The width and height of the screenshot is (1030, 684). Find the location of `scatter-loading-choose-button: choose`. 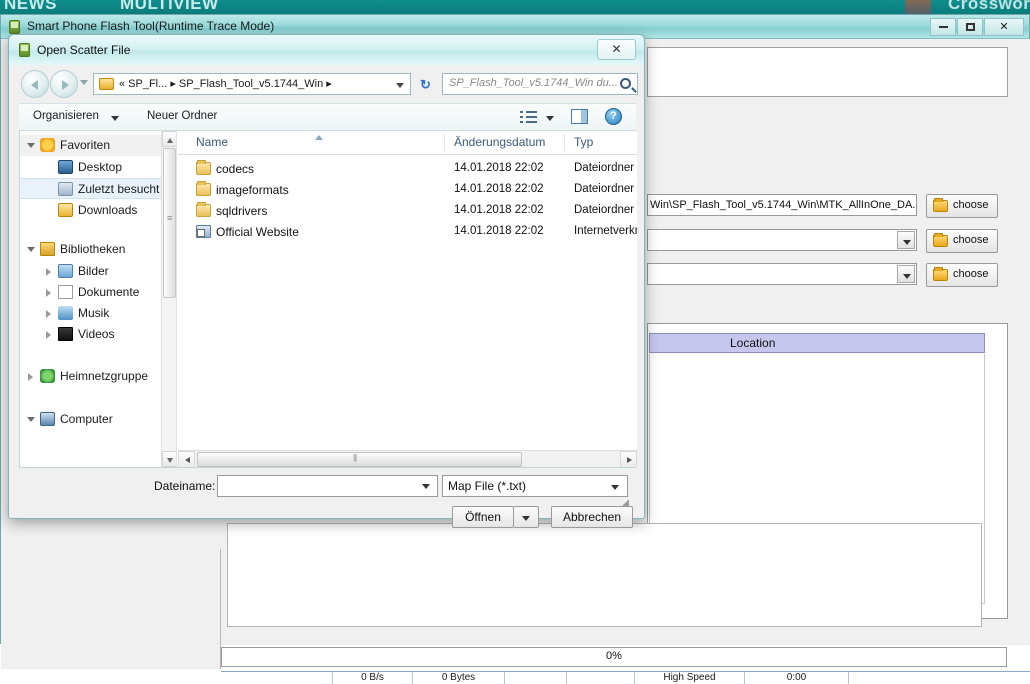

scatter-loading-choose-button: choose is located at coordinates (962, 241).